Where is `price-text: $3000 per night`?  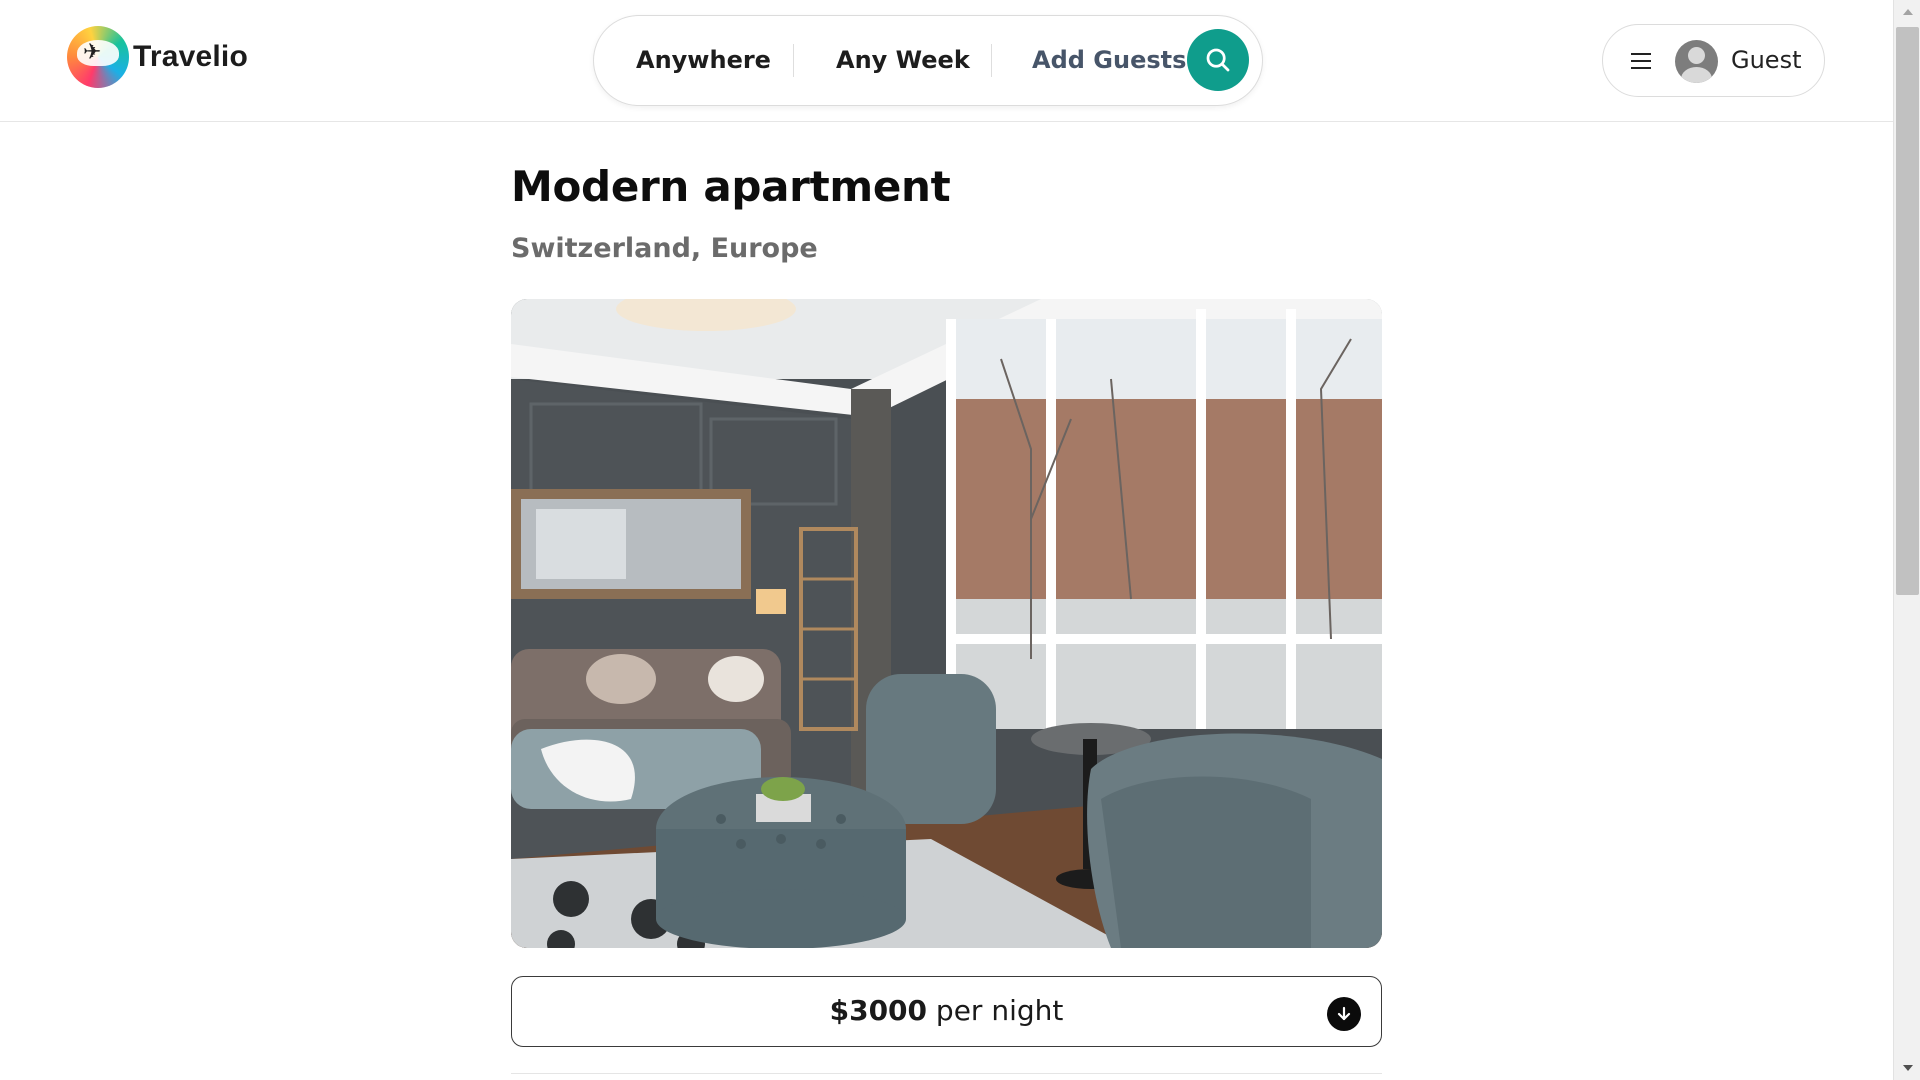 price-text: $3000 per night is located at coordinates (946, 1011).